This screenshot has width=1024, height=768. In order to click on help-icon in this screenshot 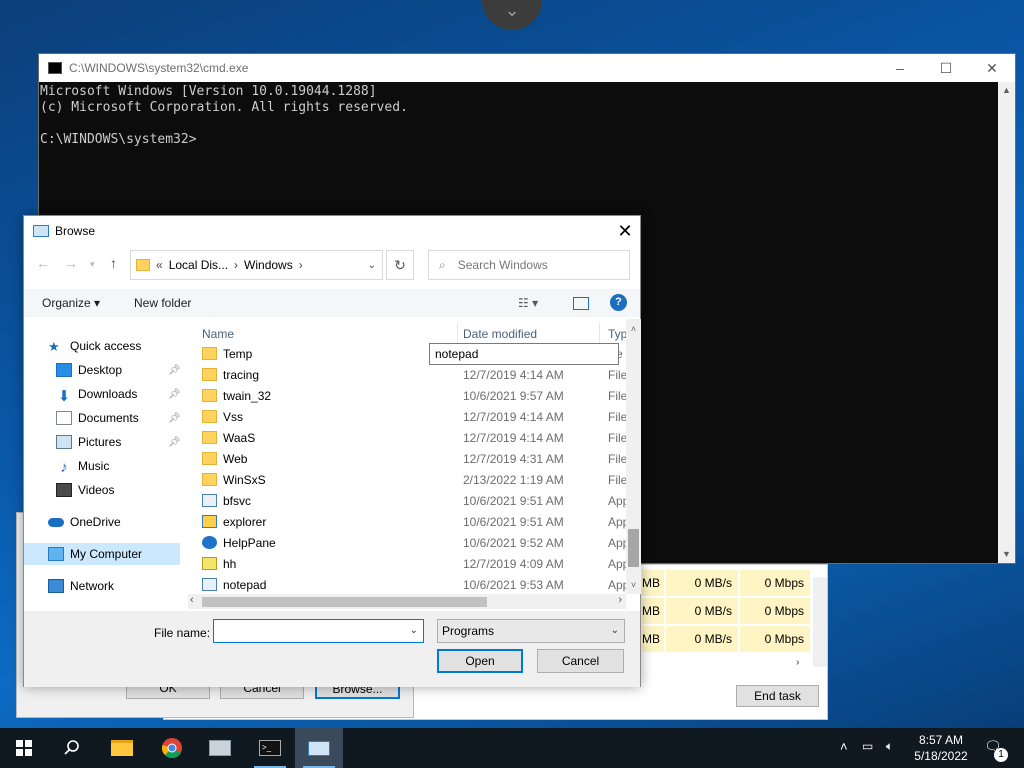, I will do `click(209, 542)`.